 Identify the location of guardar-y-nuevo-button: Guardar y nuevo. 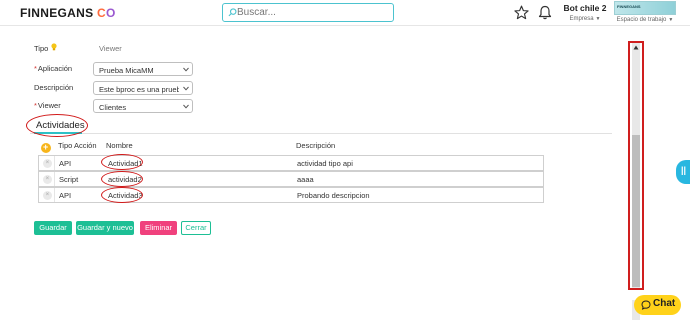
(105, 228).